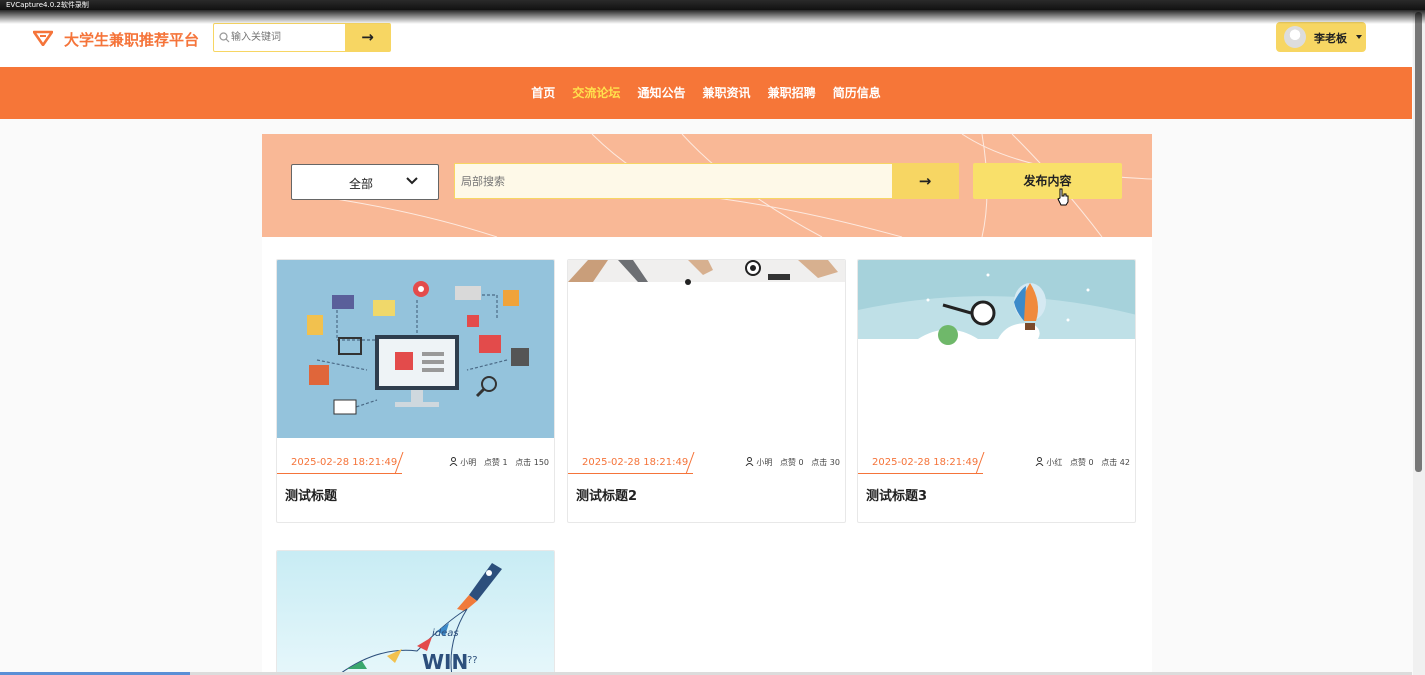 This screenshot has width=1425, height=675. Describe the element at coordinates (712, 17) in the screenshot. I see `recorder-shade` at that location.